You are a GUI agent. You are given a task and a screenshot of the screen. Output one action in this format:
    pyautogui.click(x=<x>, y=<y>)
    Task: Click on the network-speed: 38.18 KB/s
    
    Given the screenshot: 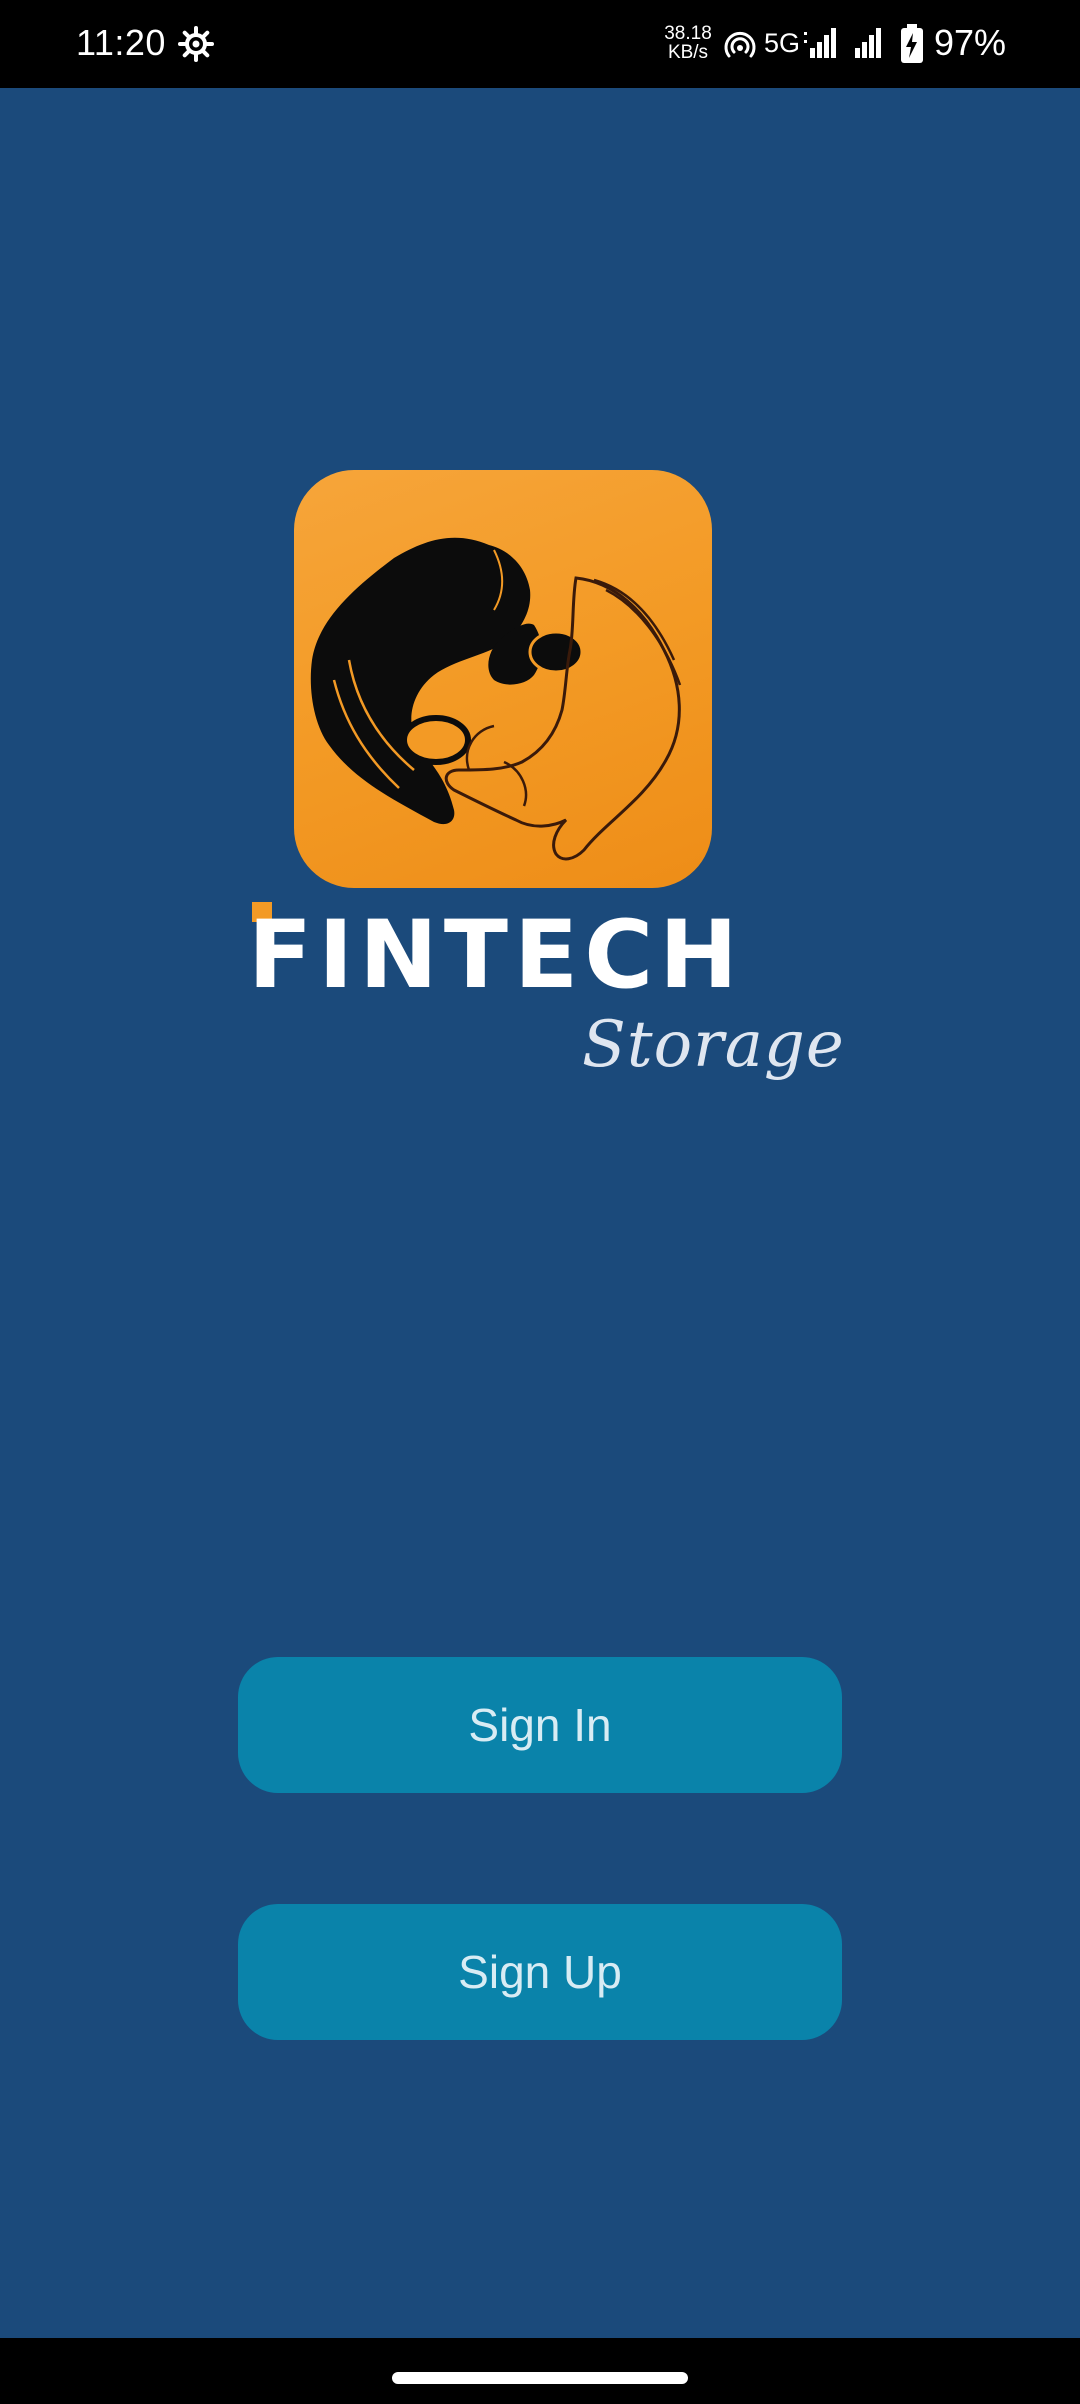 What is the action you would take?
    pyautogui.click(x=688, y=43)
    